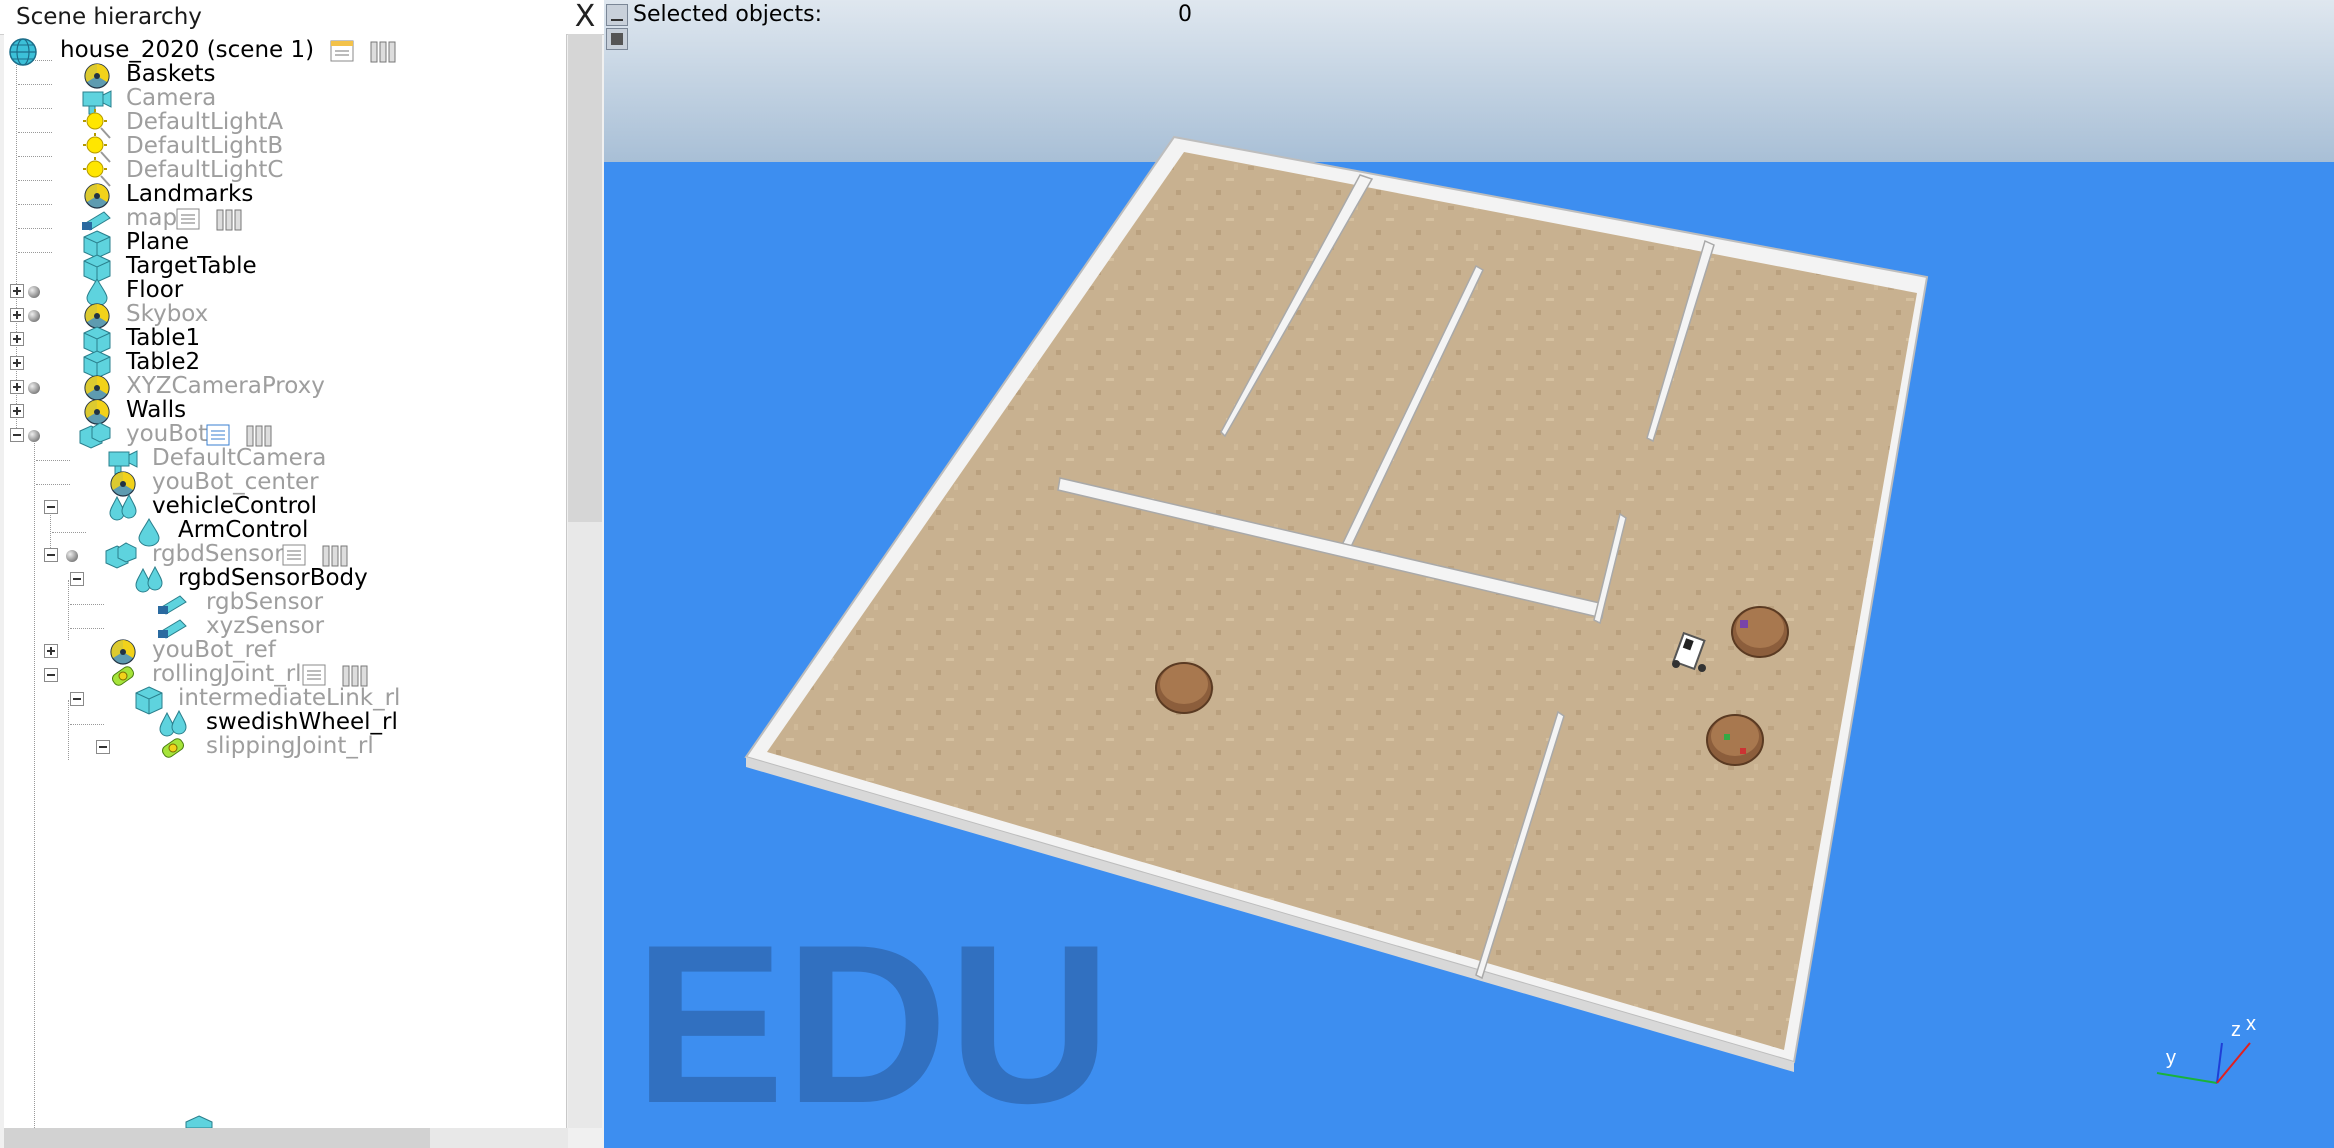 This screenshot has height=1148, width=2334. I want to click on tree-item-label: intermediateLink_rl, so click(289, 698).